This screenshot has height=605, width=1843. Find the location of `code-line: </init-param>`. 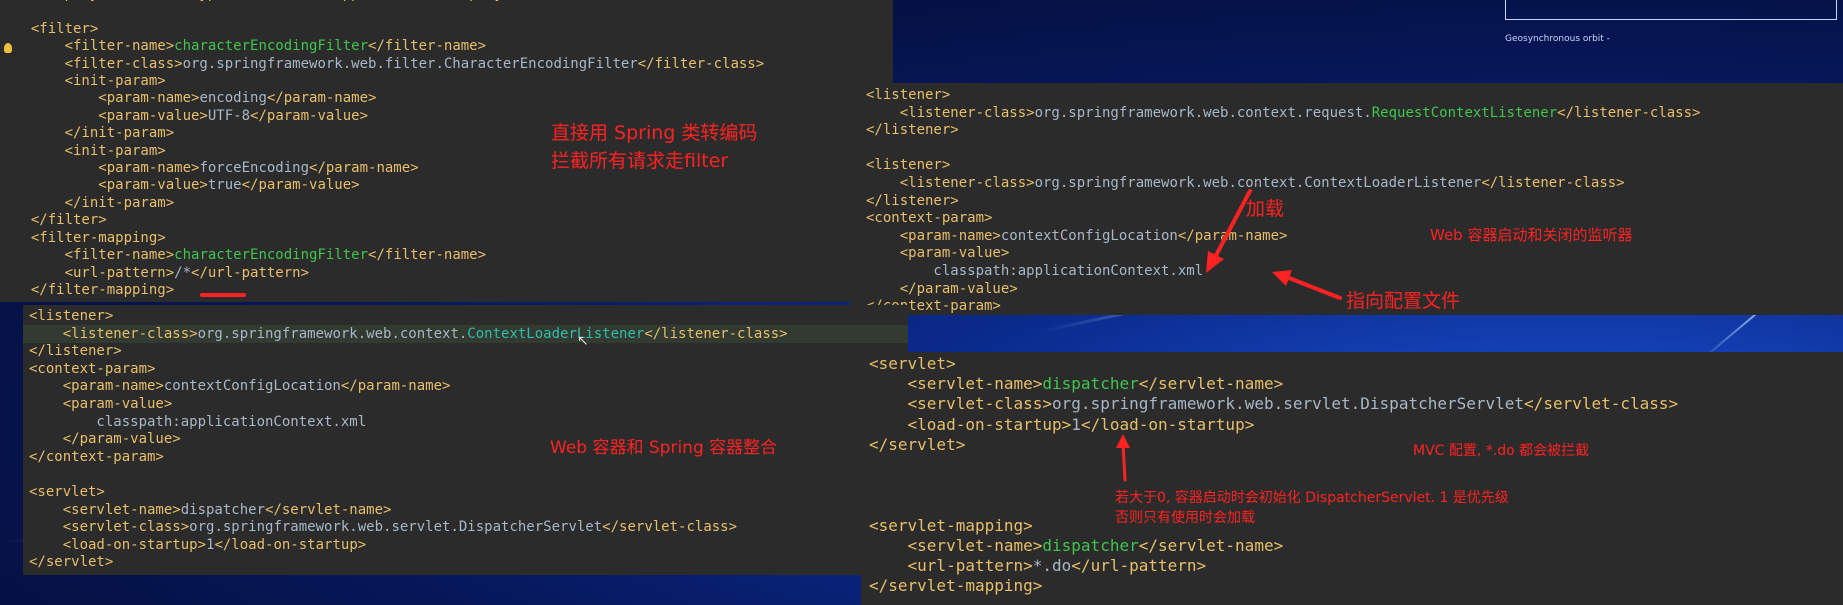

code-line: </init-param> is located at coordinates (389, 203).